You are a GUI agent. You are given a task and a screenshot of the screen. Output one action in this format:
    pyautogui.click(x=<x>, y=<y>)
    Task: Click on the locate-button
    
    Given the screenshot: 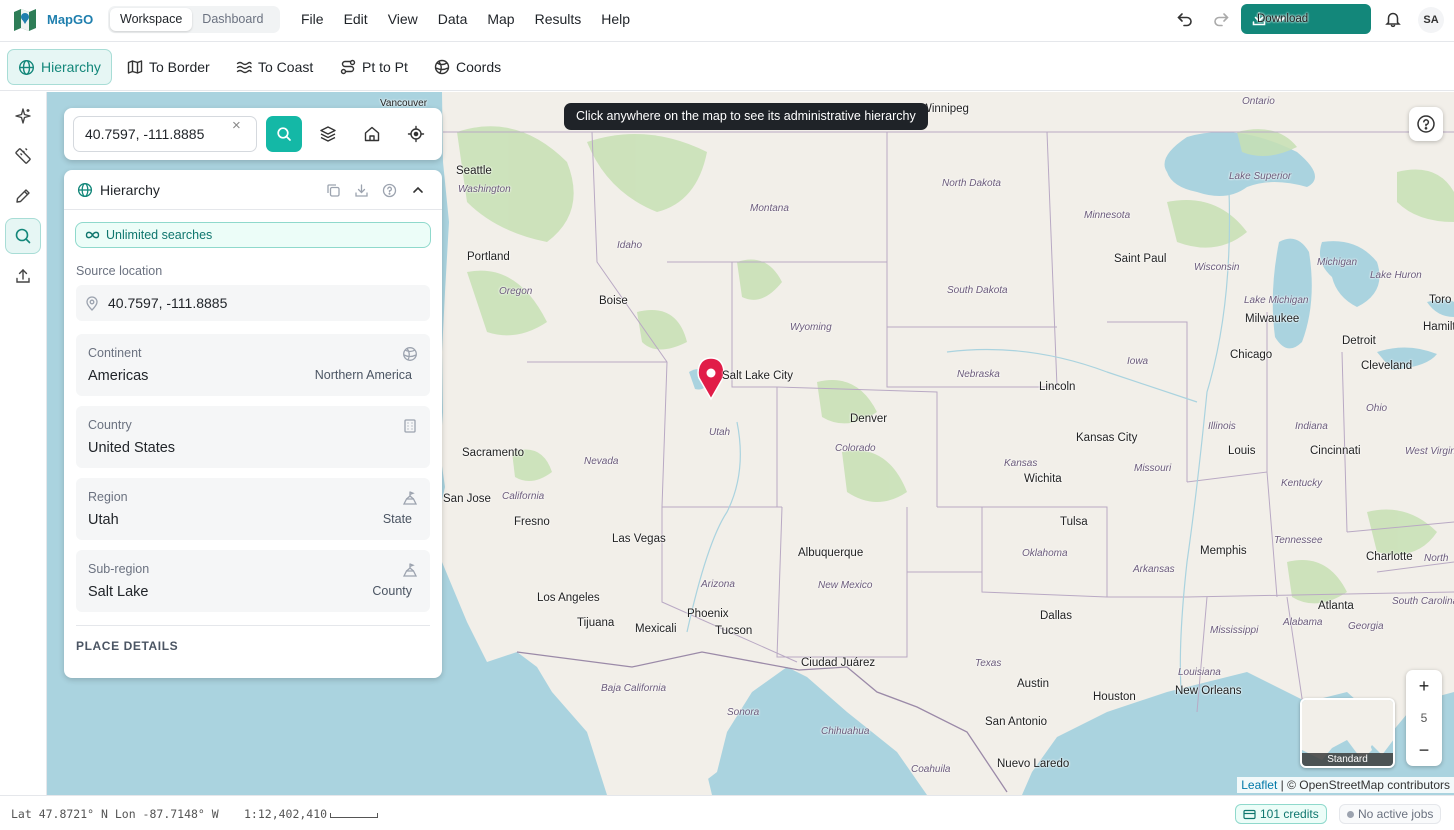 What is the action you would take?
    pyautogui.click(x=416, y=134)
    